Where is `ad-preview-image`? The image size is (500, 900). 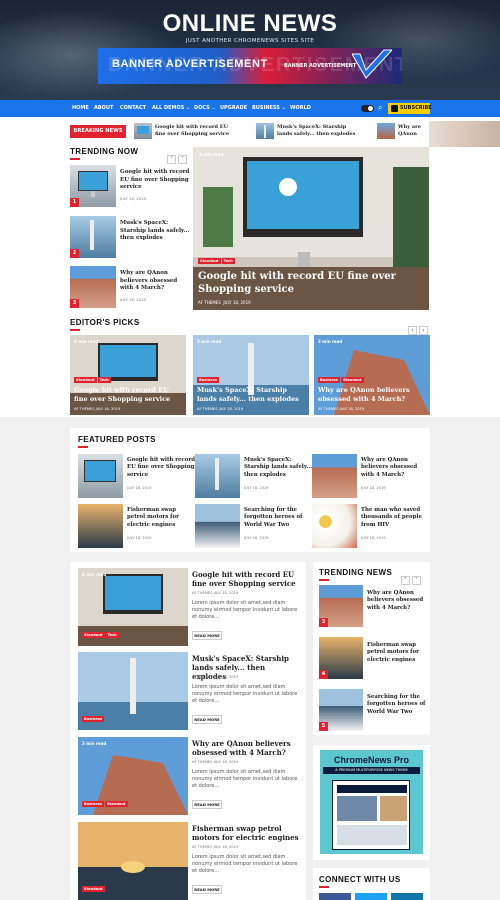 ad-preview-image is located at coordinates (371, 815).